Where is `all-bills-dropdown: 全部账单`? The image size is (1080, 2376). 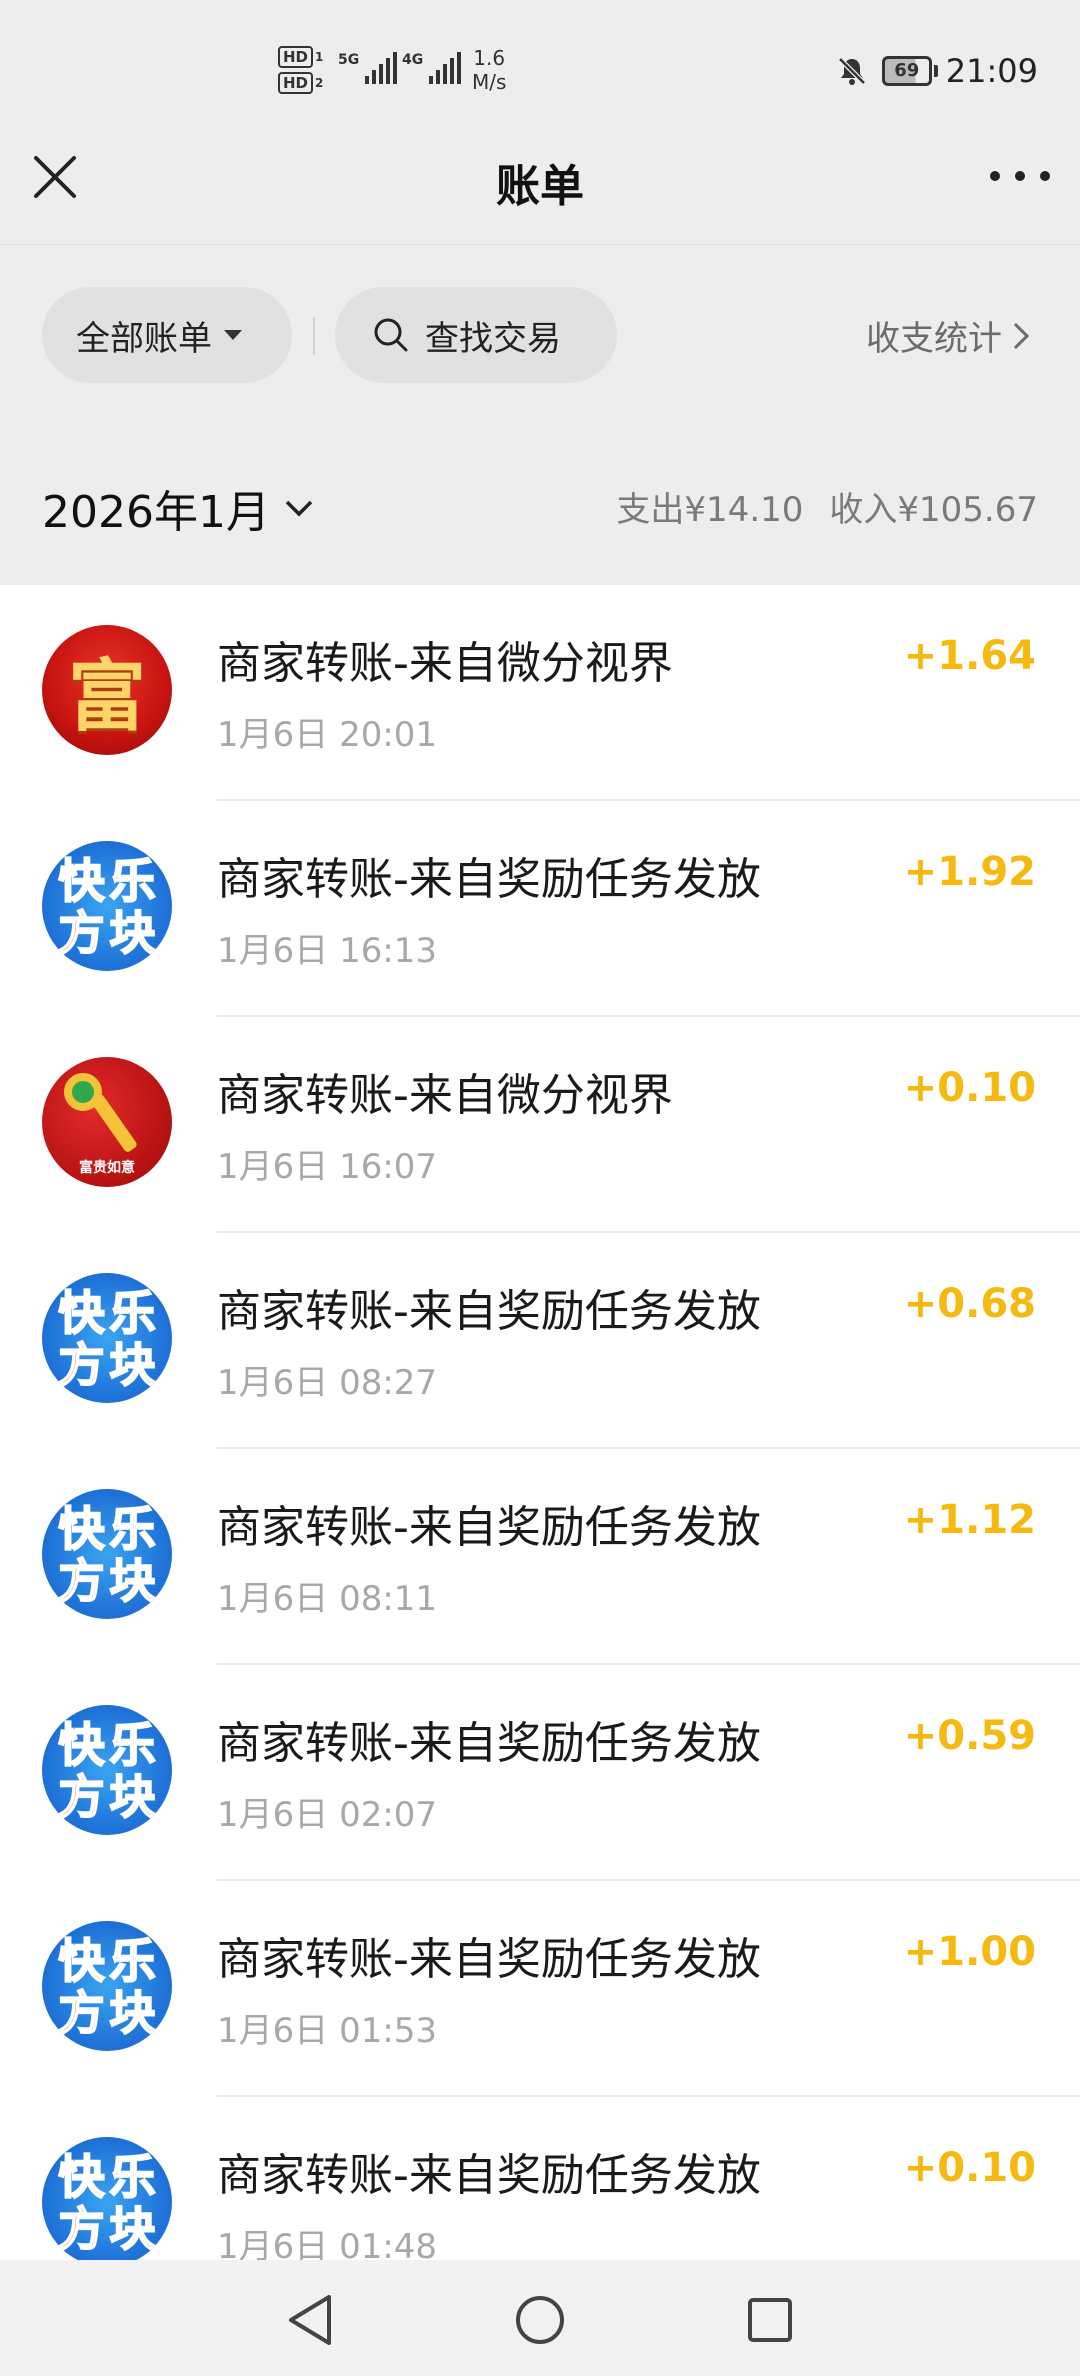 all-bills-dropdown: 全部账单 is located at coordinates (167, 335).